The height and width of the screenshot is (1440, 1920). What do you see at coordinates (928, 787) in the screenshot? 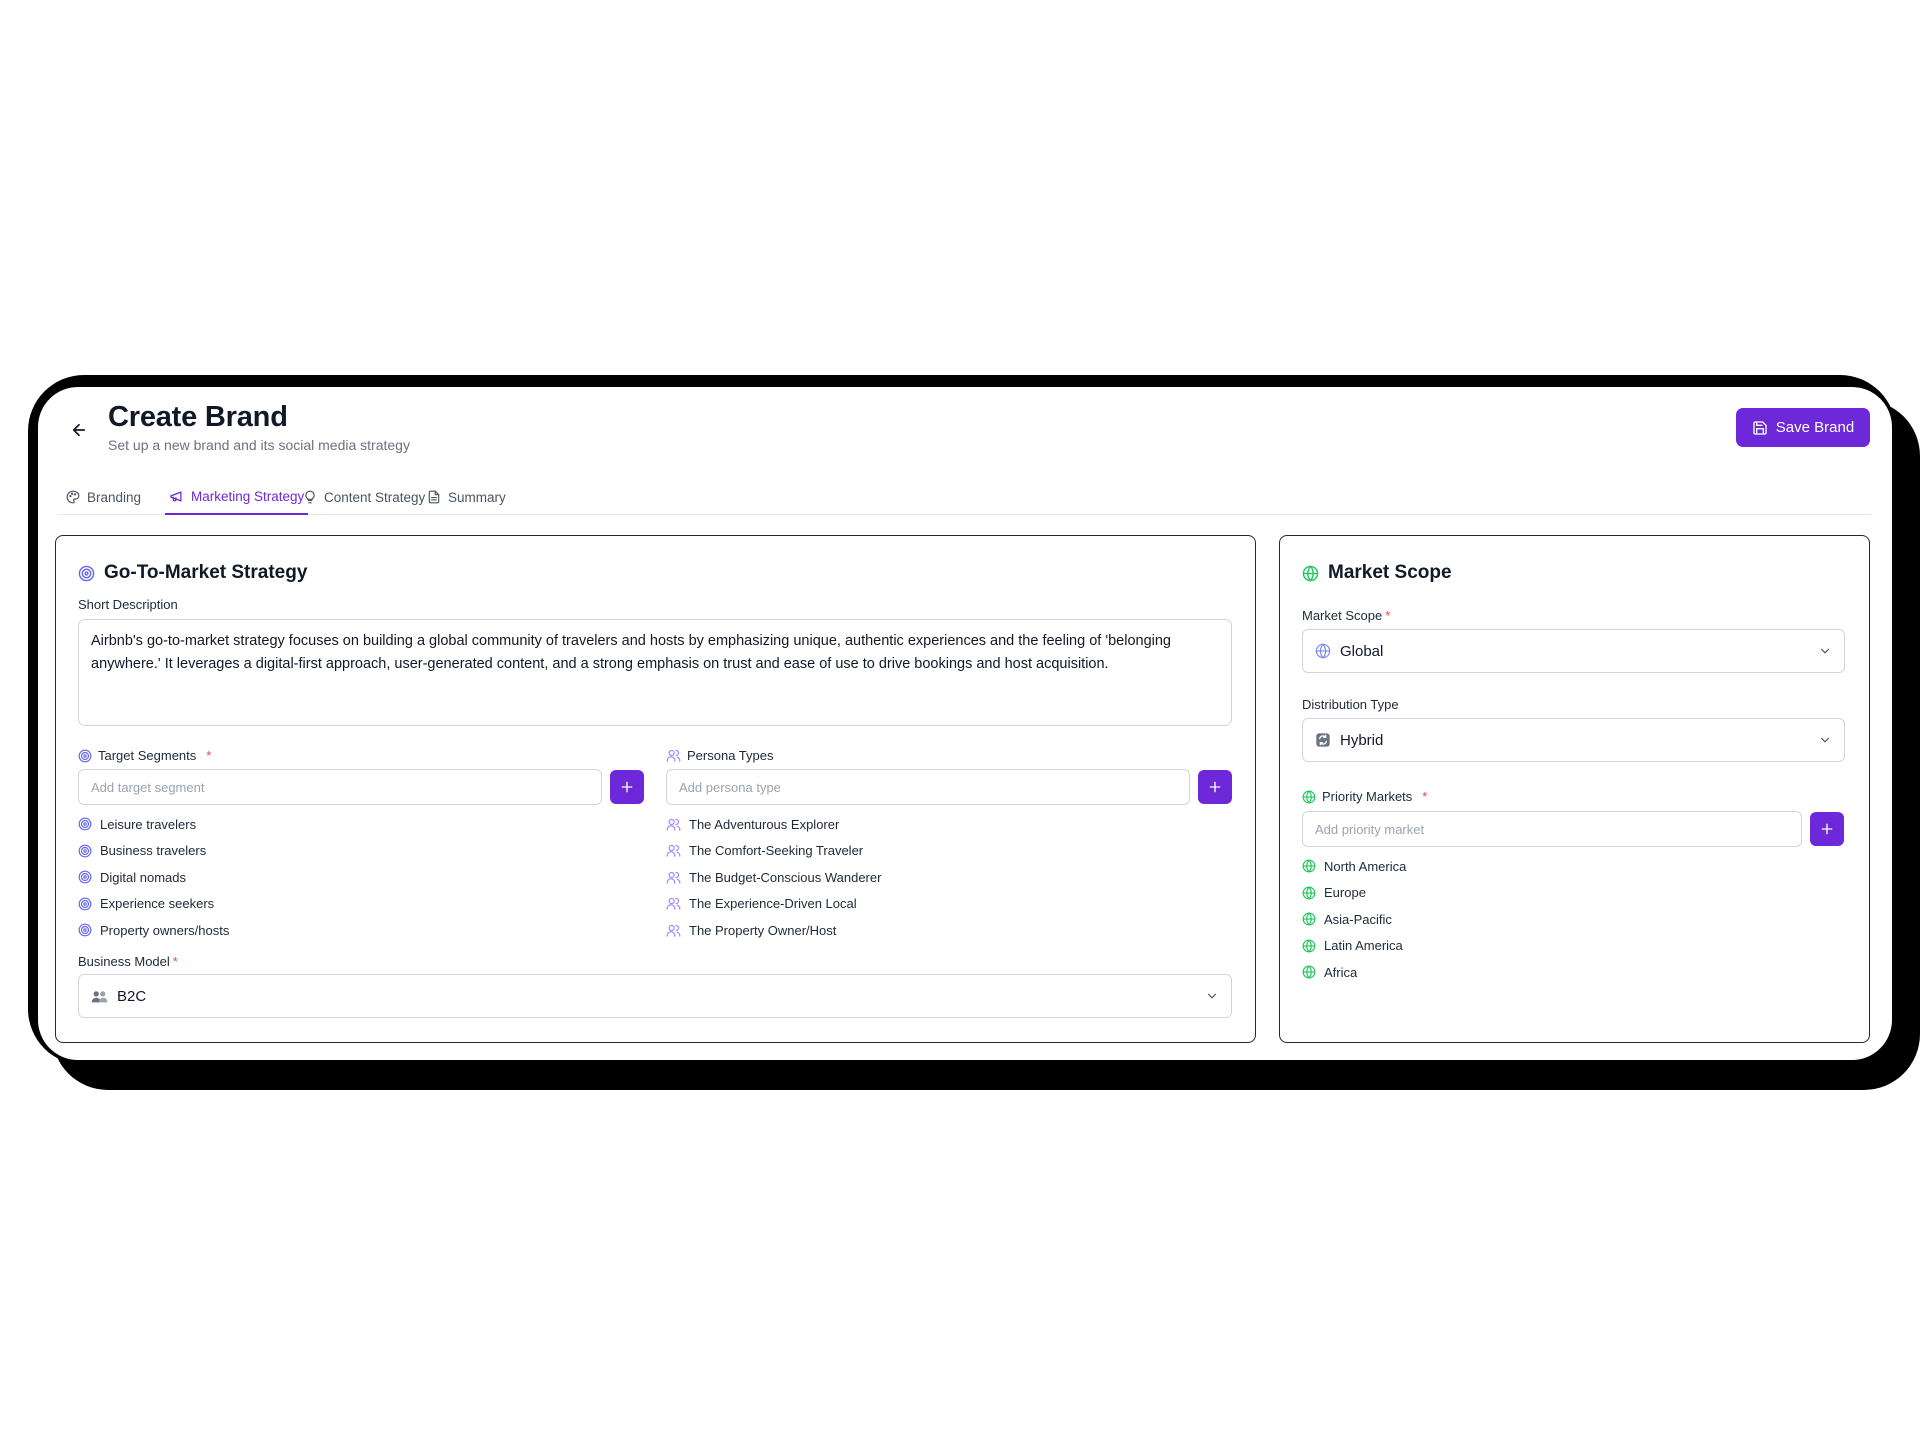
I see `persona-type-input` at bounding box center [928, 787].